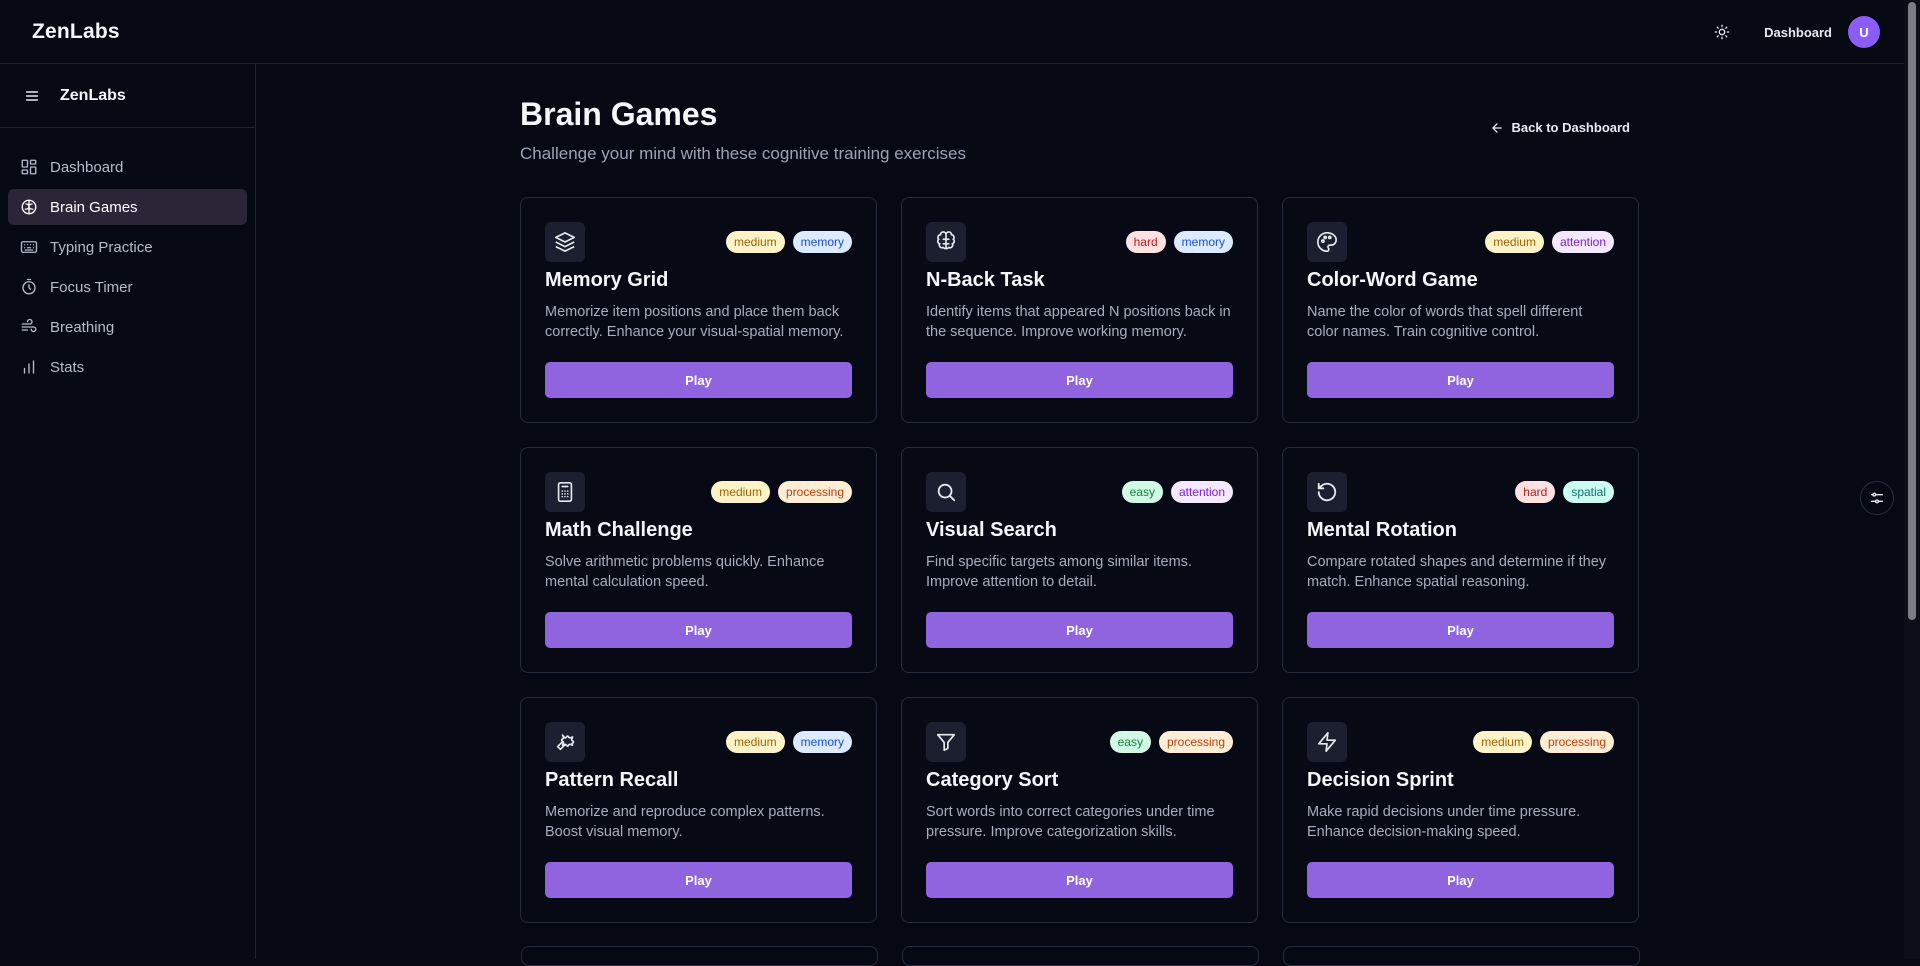 This screenshot has height=966, width=1920. What do you see at coordinates (992, 780) in the screenshot?
I see `game-title: Category Sort` at bounding box center [992, 780].